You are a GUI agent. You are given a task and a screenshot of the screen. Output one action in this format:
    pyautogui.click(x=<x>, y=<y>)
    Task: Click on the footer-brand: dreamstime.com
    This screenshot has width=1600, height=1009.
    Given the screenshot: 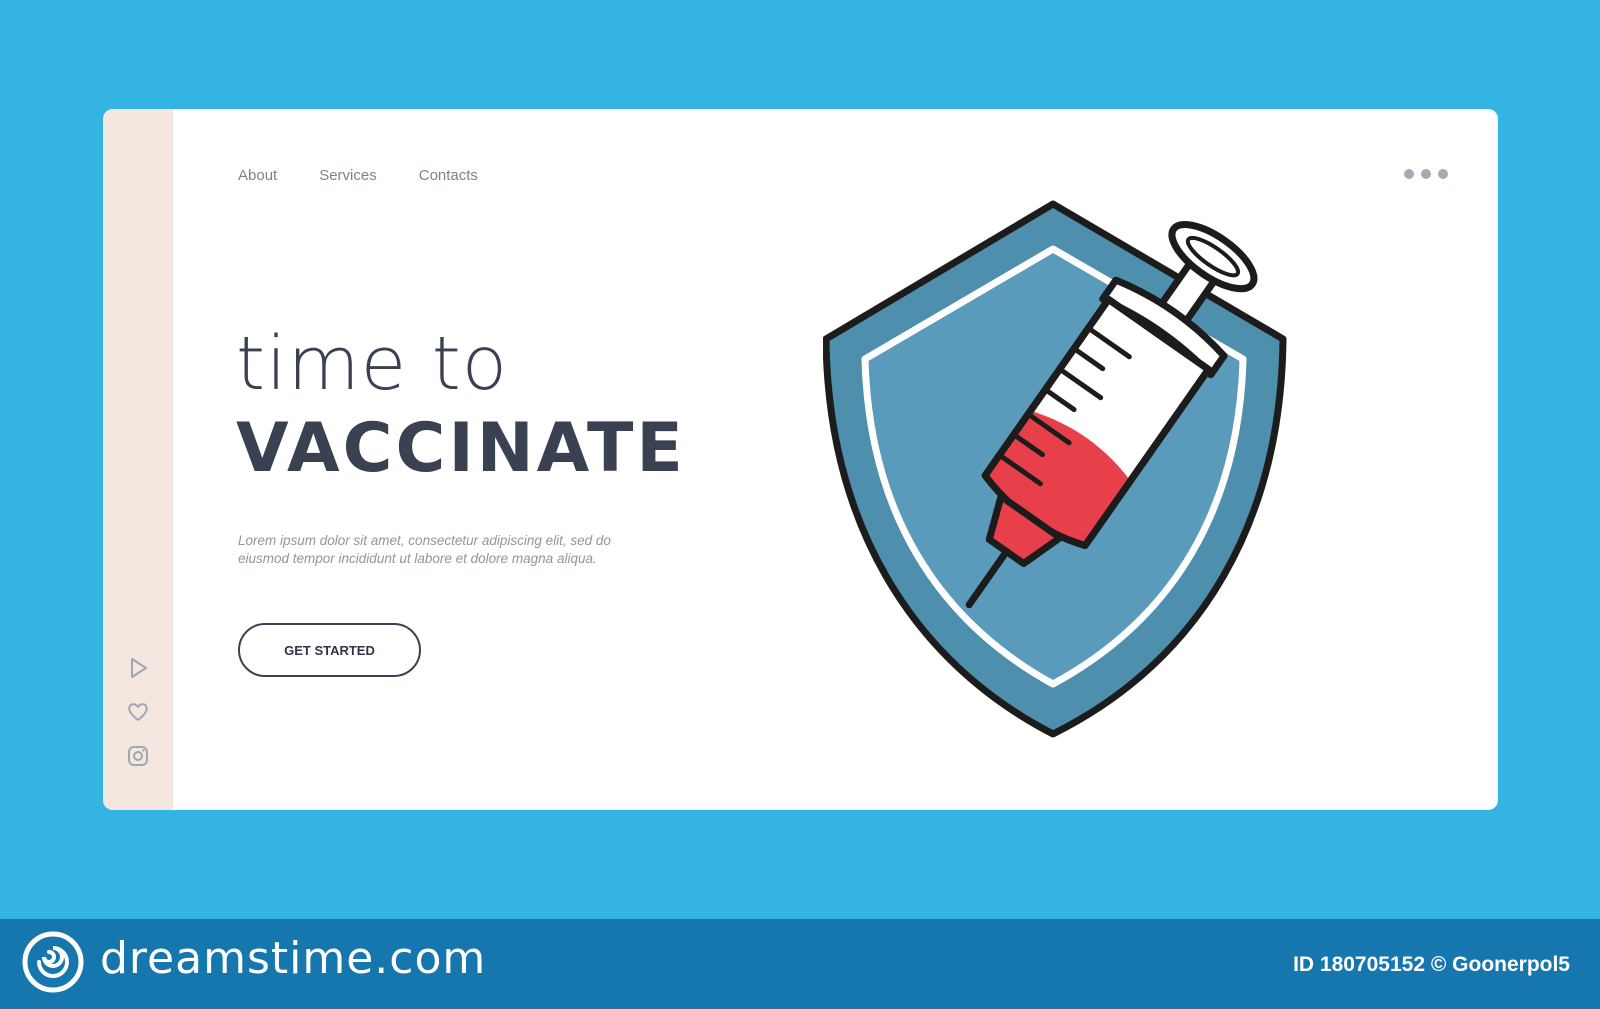 What is the action you would take?
    pyautogui.click(x=293, y=958)
    